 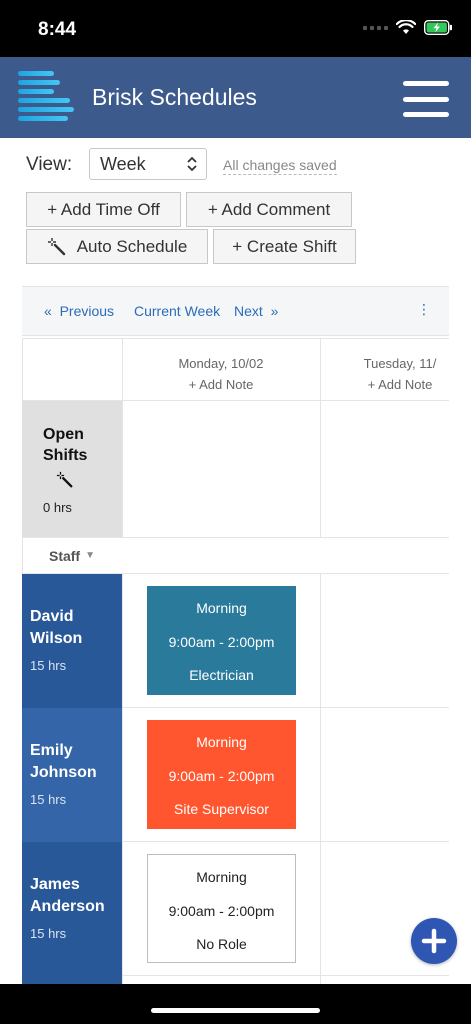 I want to click on staff-sort-header: Staff ▼, so click(x=72, y=555).